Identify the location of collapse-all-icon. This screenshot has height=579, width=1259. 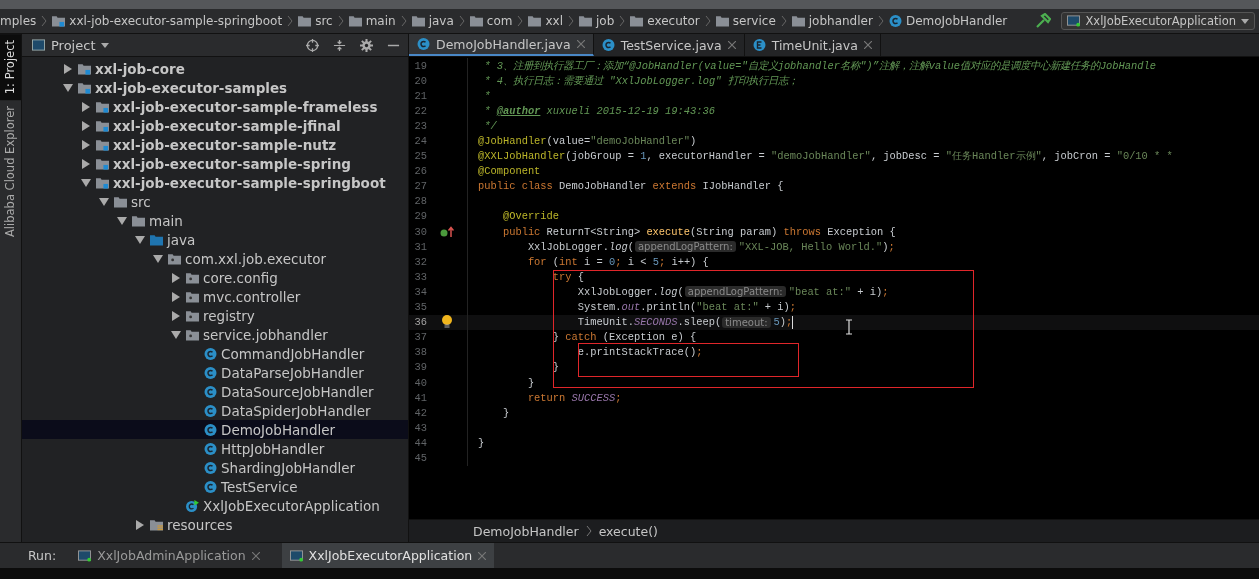
(339, 45).